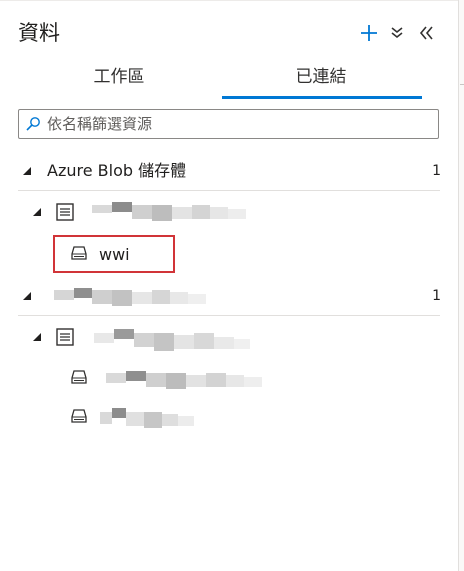 Image resolution: width=464 pixels, height=571 pixels. Describe the element at coordinates (119, 81) in the screenshot. I see `tab-workspace: 工作區` at that location.